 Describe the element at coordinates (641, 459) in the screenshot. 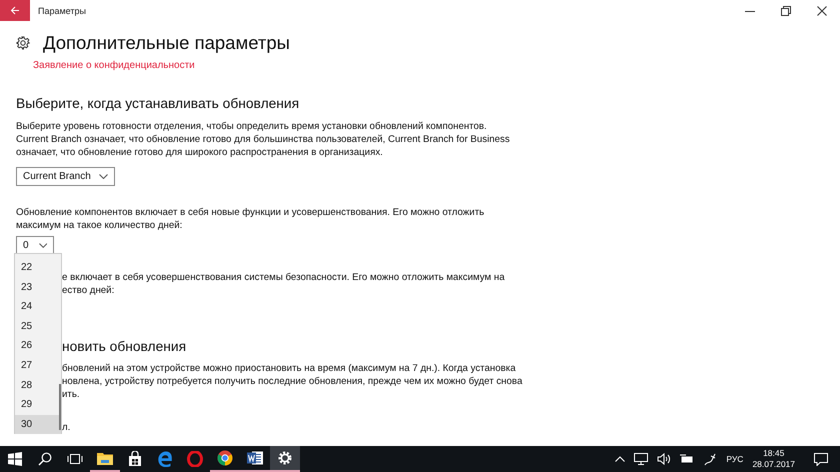

I see `network-icon` at that location.